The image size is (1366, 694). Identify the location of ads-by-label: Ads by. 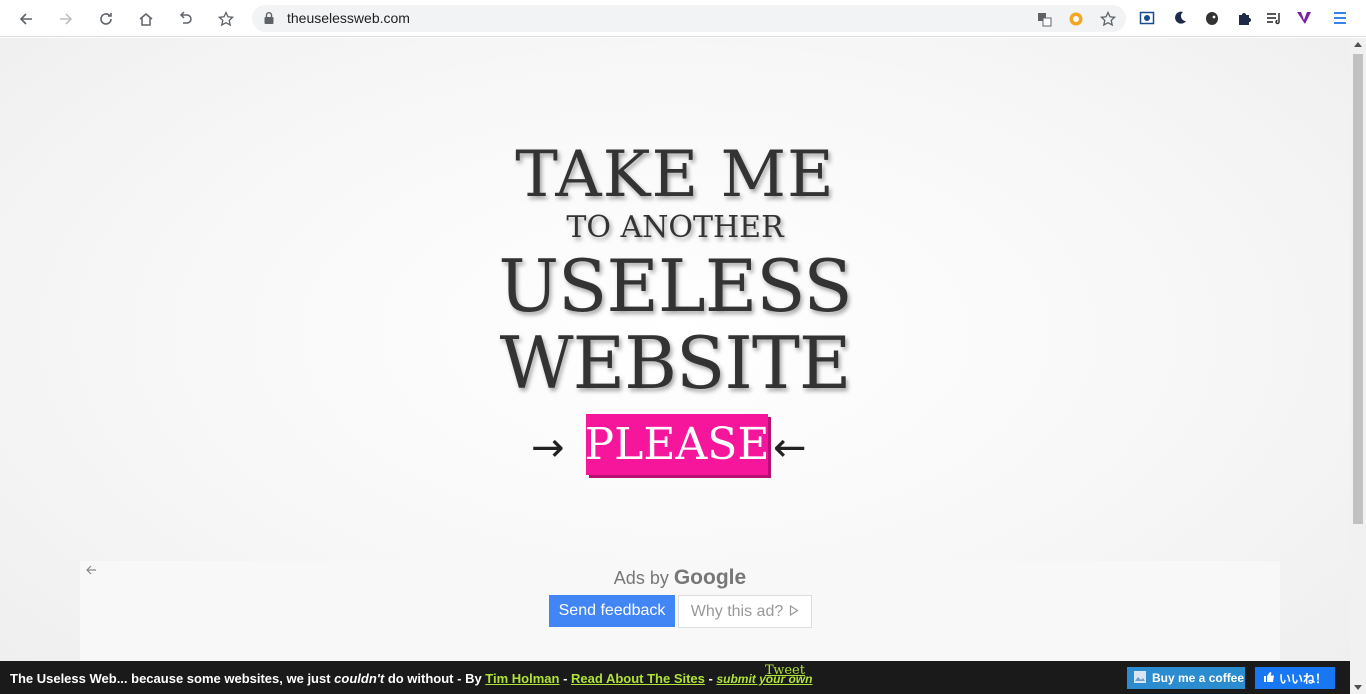
(641, 578).